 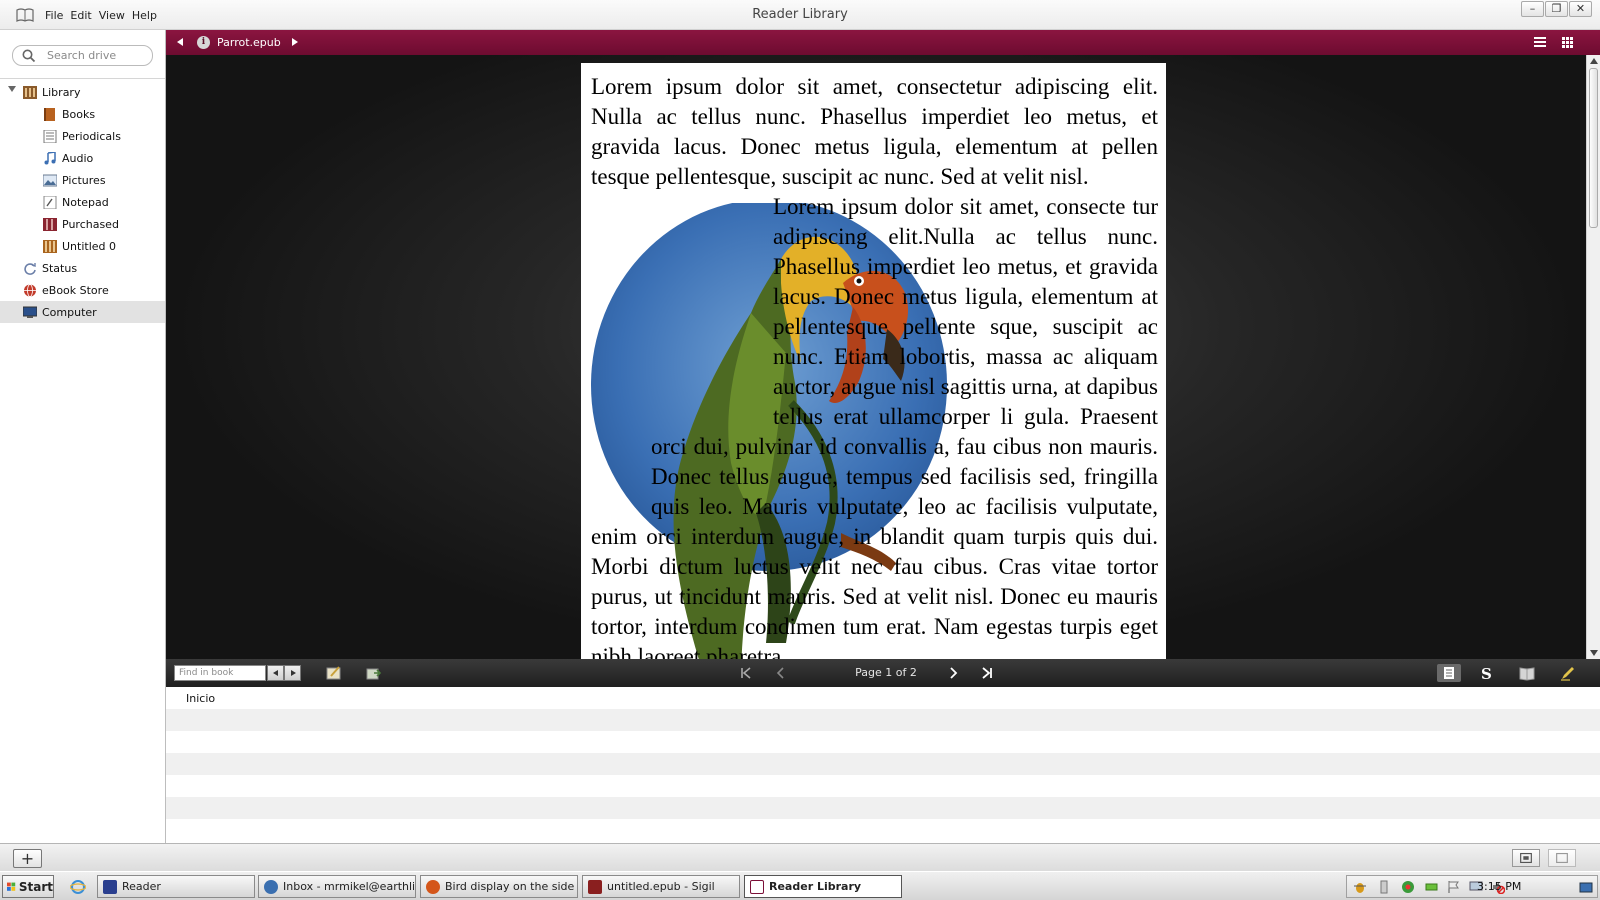 What do you see at coordinates (91, 136) in the screenshot?
I see `sidebar-item-label: Periodicals` at bounding box center [91, 136].